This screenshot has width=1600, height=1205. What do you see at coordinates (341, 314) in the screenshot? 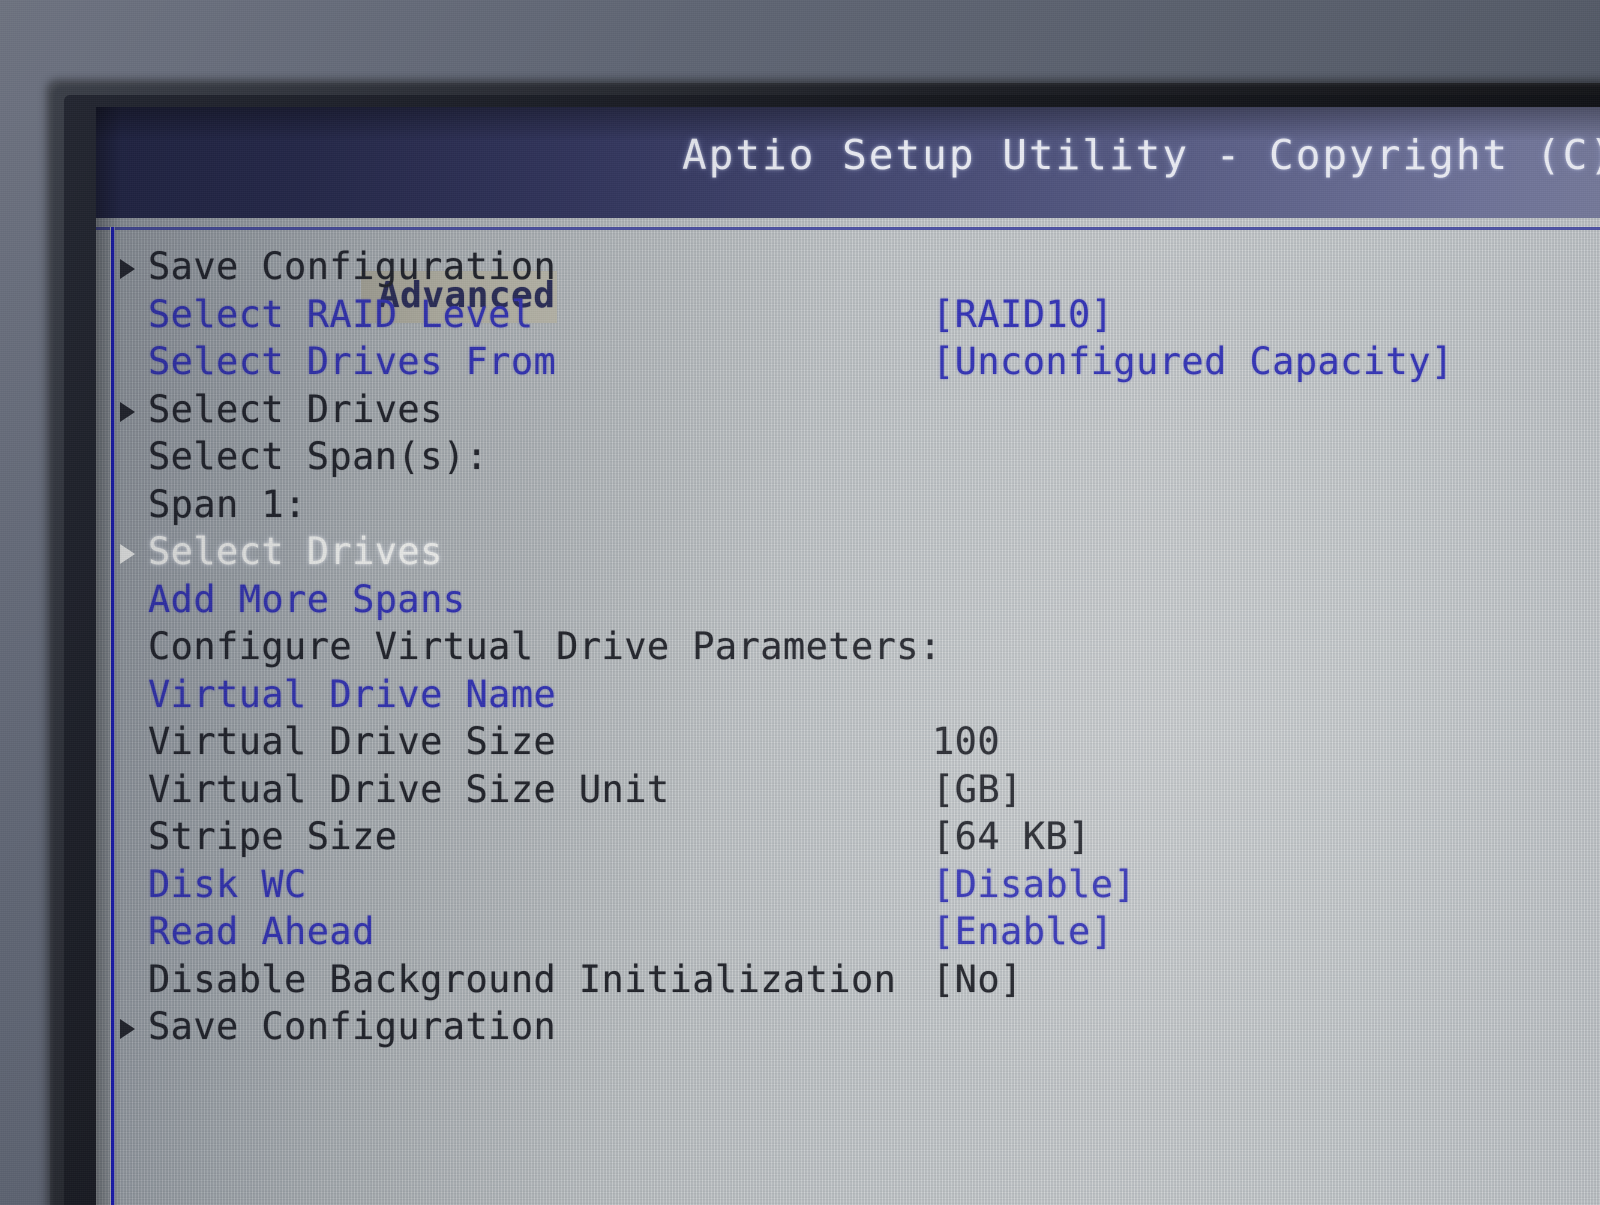
I see `menu-row-label: Select RAID Level` at bounding box center [341, 314].